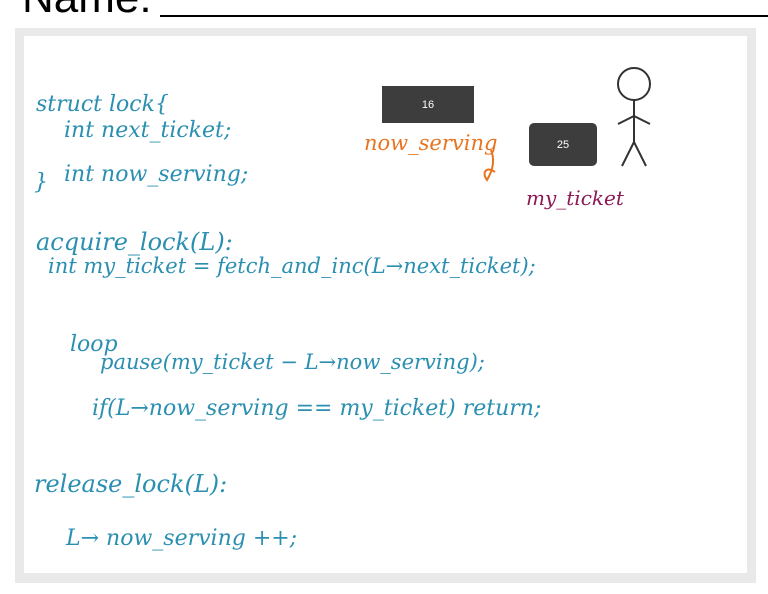  What do you see at coordinates (431, 143) in the screenshot?
I see `now-serving-label: now_serving` at bounding box center [431, 143].